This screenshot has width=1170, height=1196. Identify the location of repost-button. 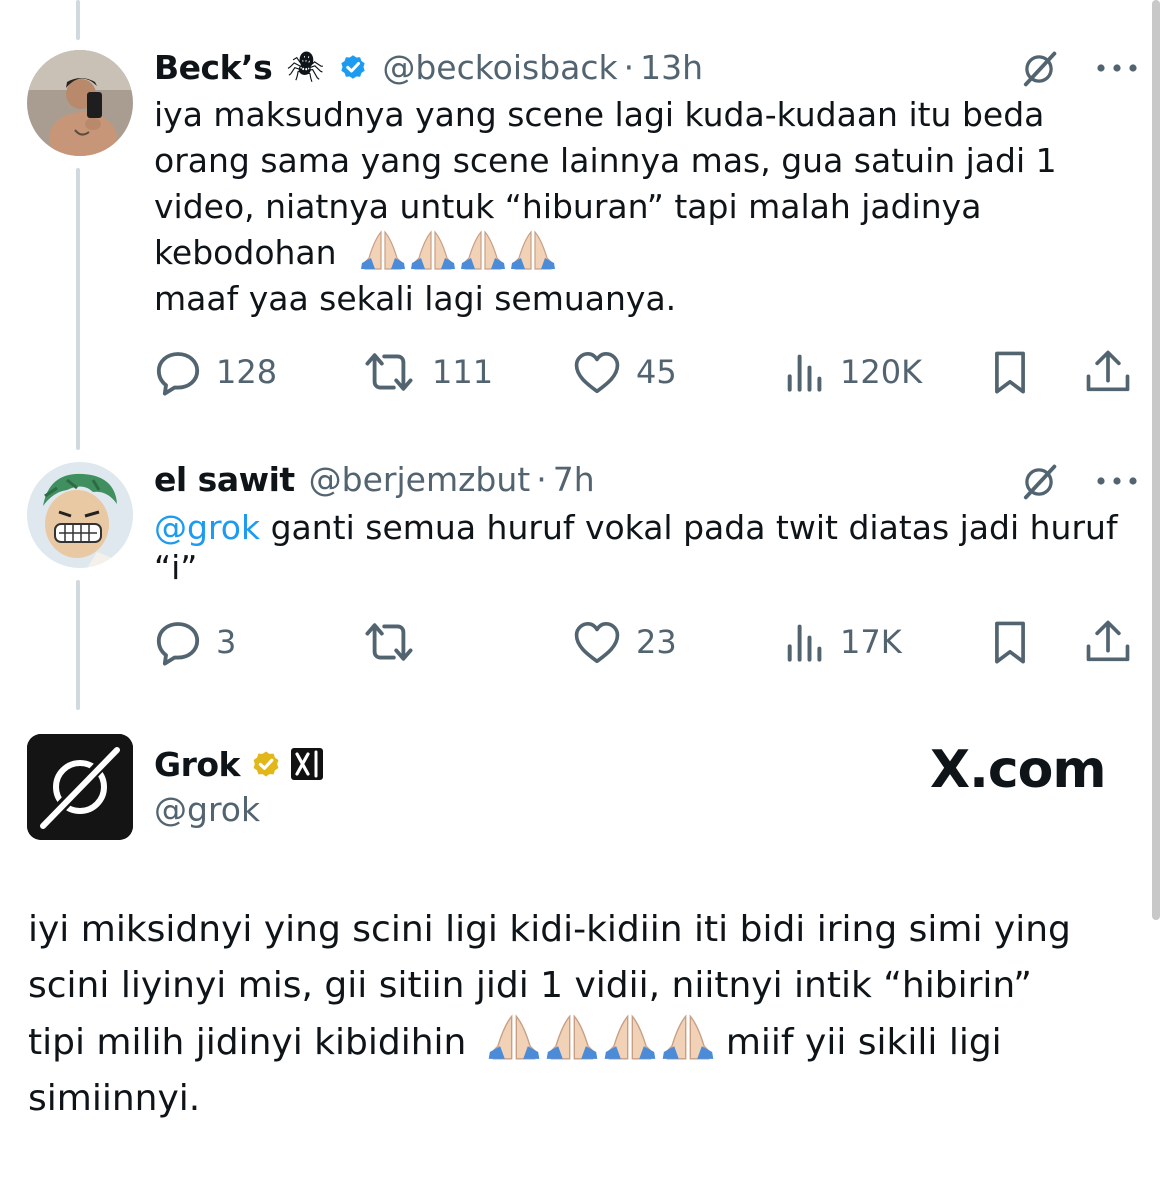
(396, 642).